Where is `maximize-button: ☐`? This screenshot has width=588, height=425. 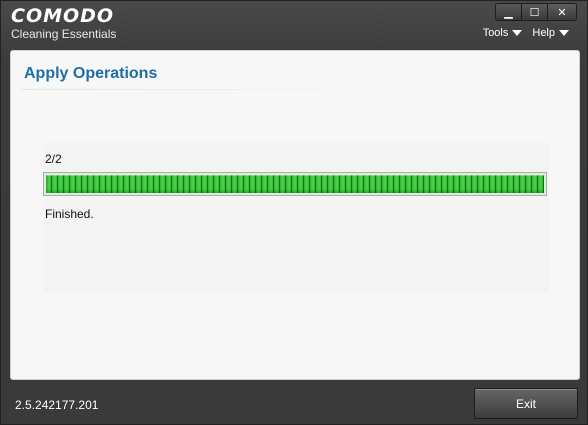 maximize-button: ☐ is located at coordinates (535, 12).